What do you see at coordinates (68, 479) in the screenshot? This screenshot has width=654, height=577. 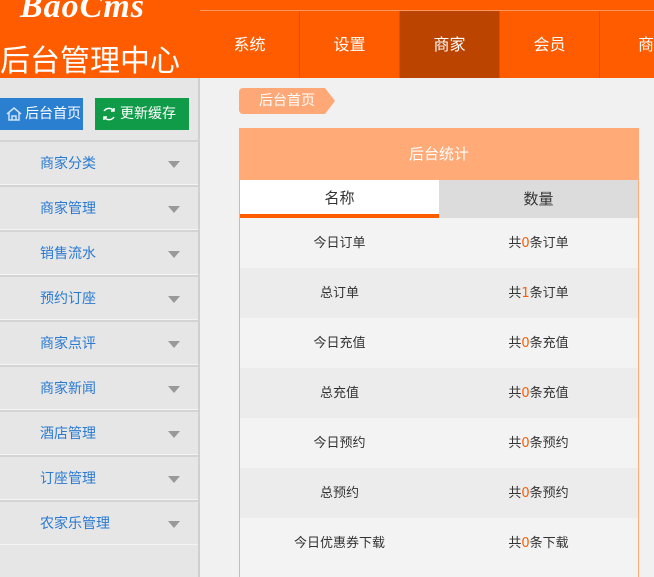 I see `sidebar-item-label: 订座管理` at bounding box center [68, 479].